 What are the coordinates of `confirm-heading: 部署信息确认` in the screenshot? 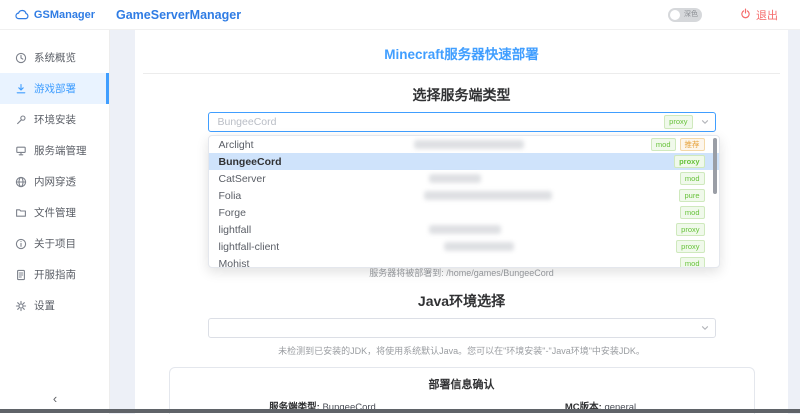 It's located at (461, 385).